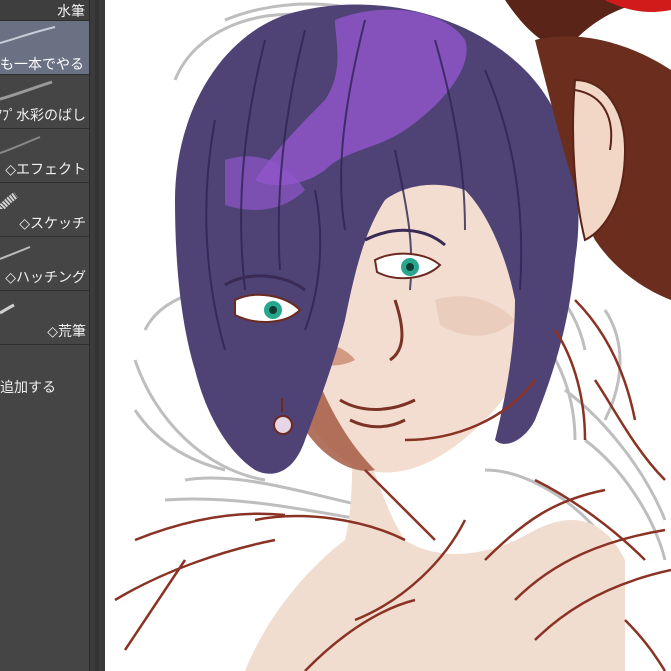  What do you see at coordinates (43, 116) in the screenshot?
I see `brush-item-label: ｱﾌﾟ水彩のばし` at bounding box center [43, 116].